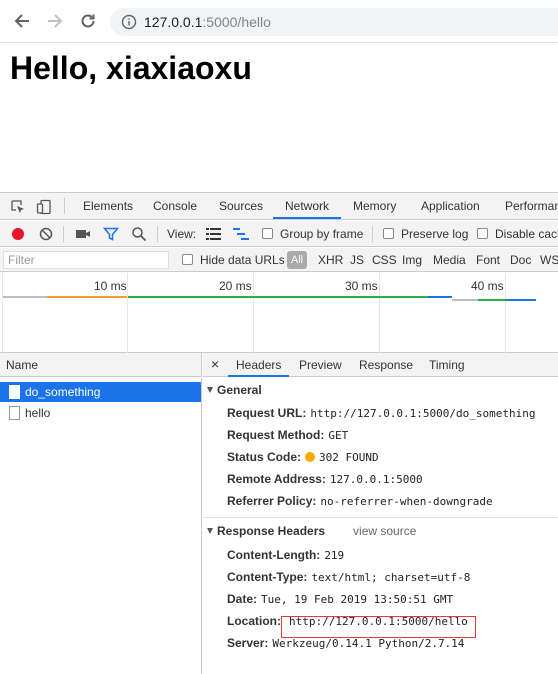 This screenshot has height=674, width=558. I want to click on tab-headers: Headers, so click(259, 365).